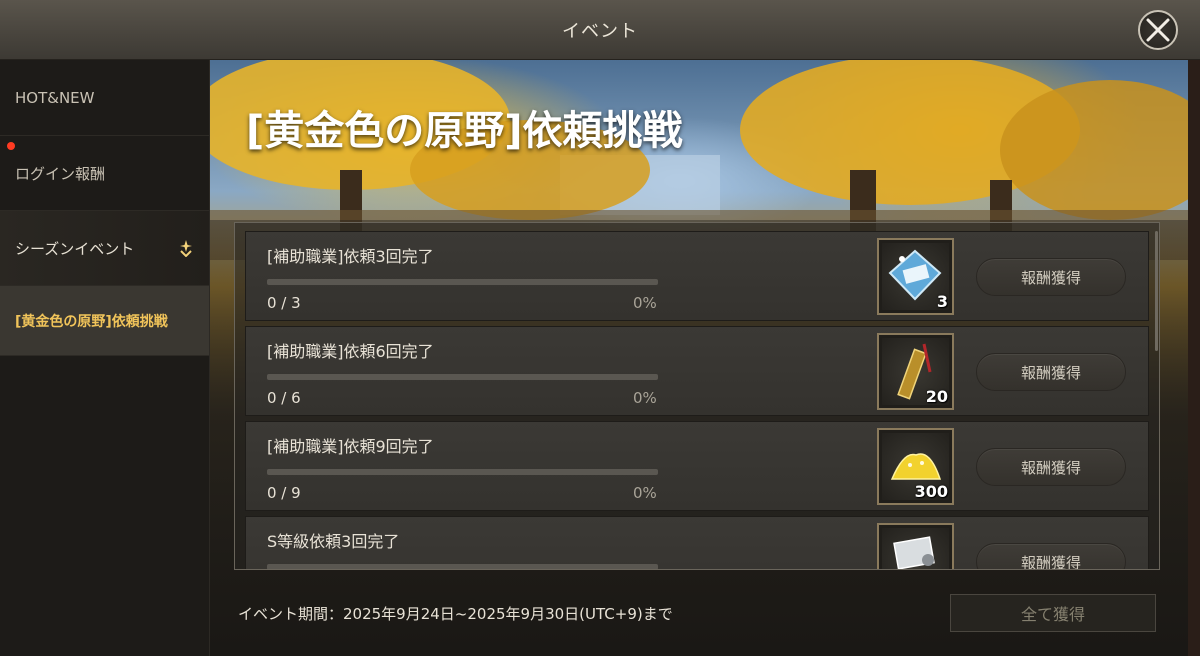 The width and height of the screenshot is (1200, 656). I want to click on close-icon, so click(1158, 30).